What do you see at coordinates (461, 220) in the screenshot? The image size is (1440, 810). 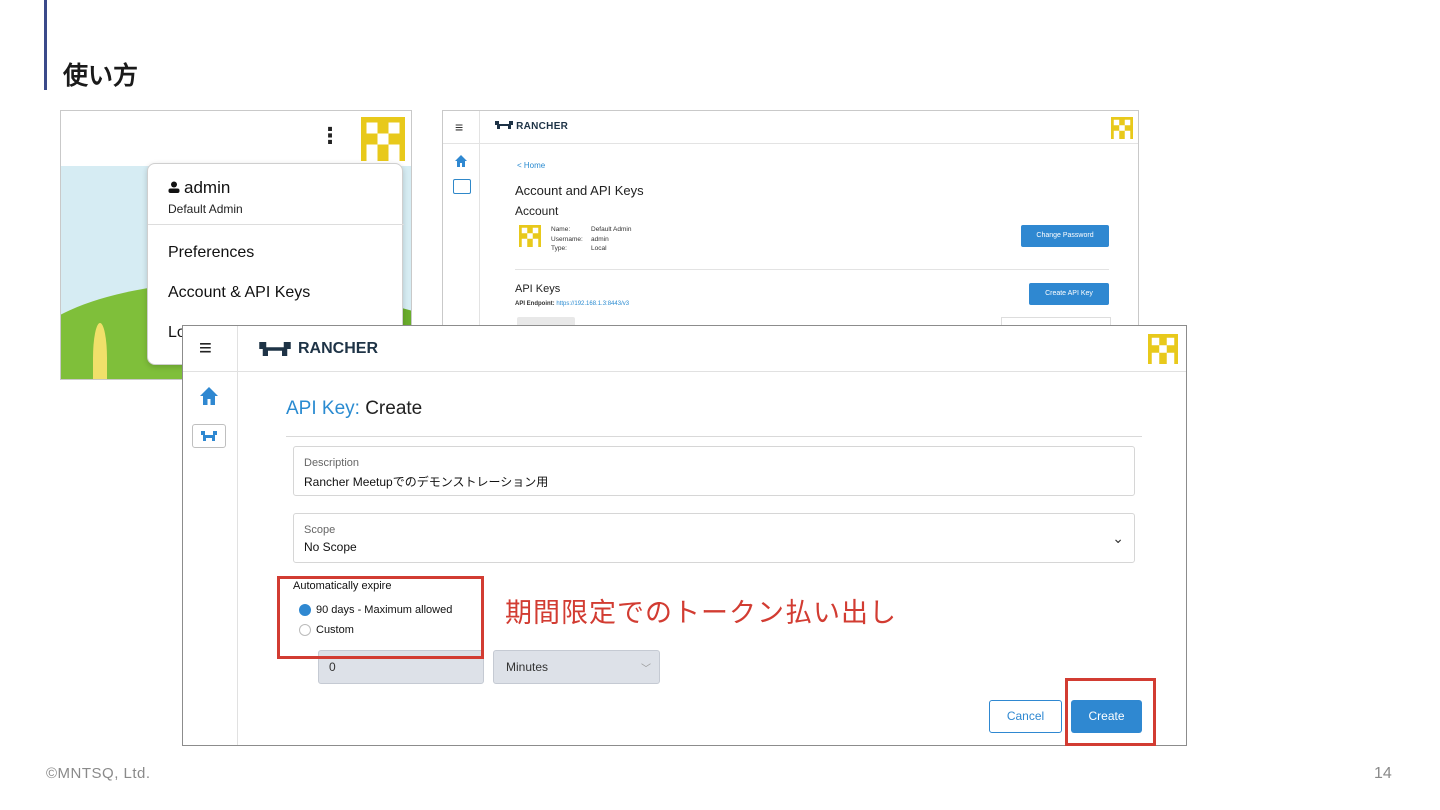 I see `side-nav` at bounding box center [461, 220].